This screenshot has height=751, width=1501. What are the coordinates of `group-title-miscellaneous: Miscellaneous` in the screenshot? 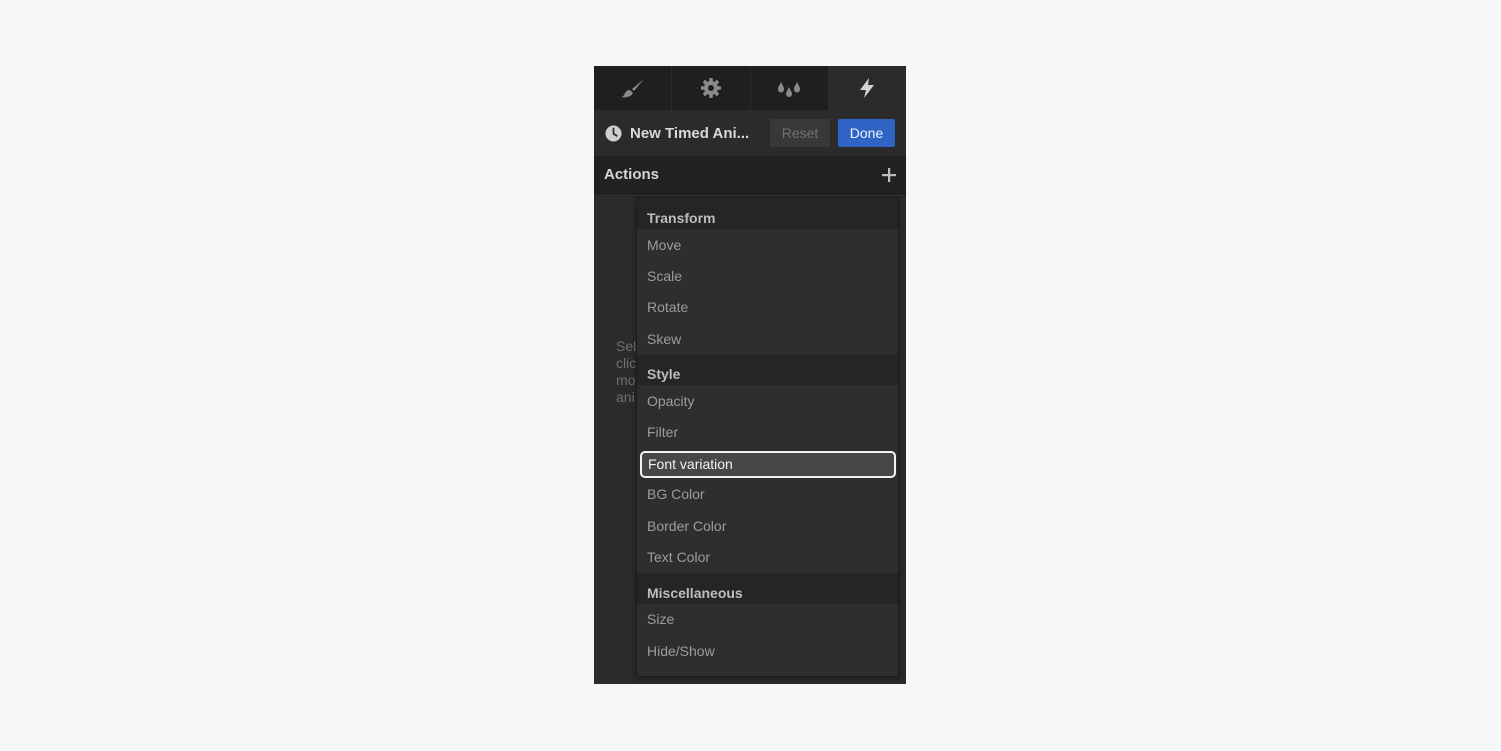 It's located at (767, 588).